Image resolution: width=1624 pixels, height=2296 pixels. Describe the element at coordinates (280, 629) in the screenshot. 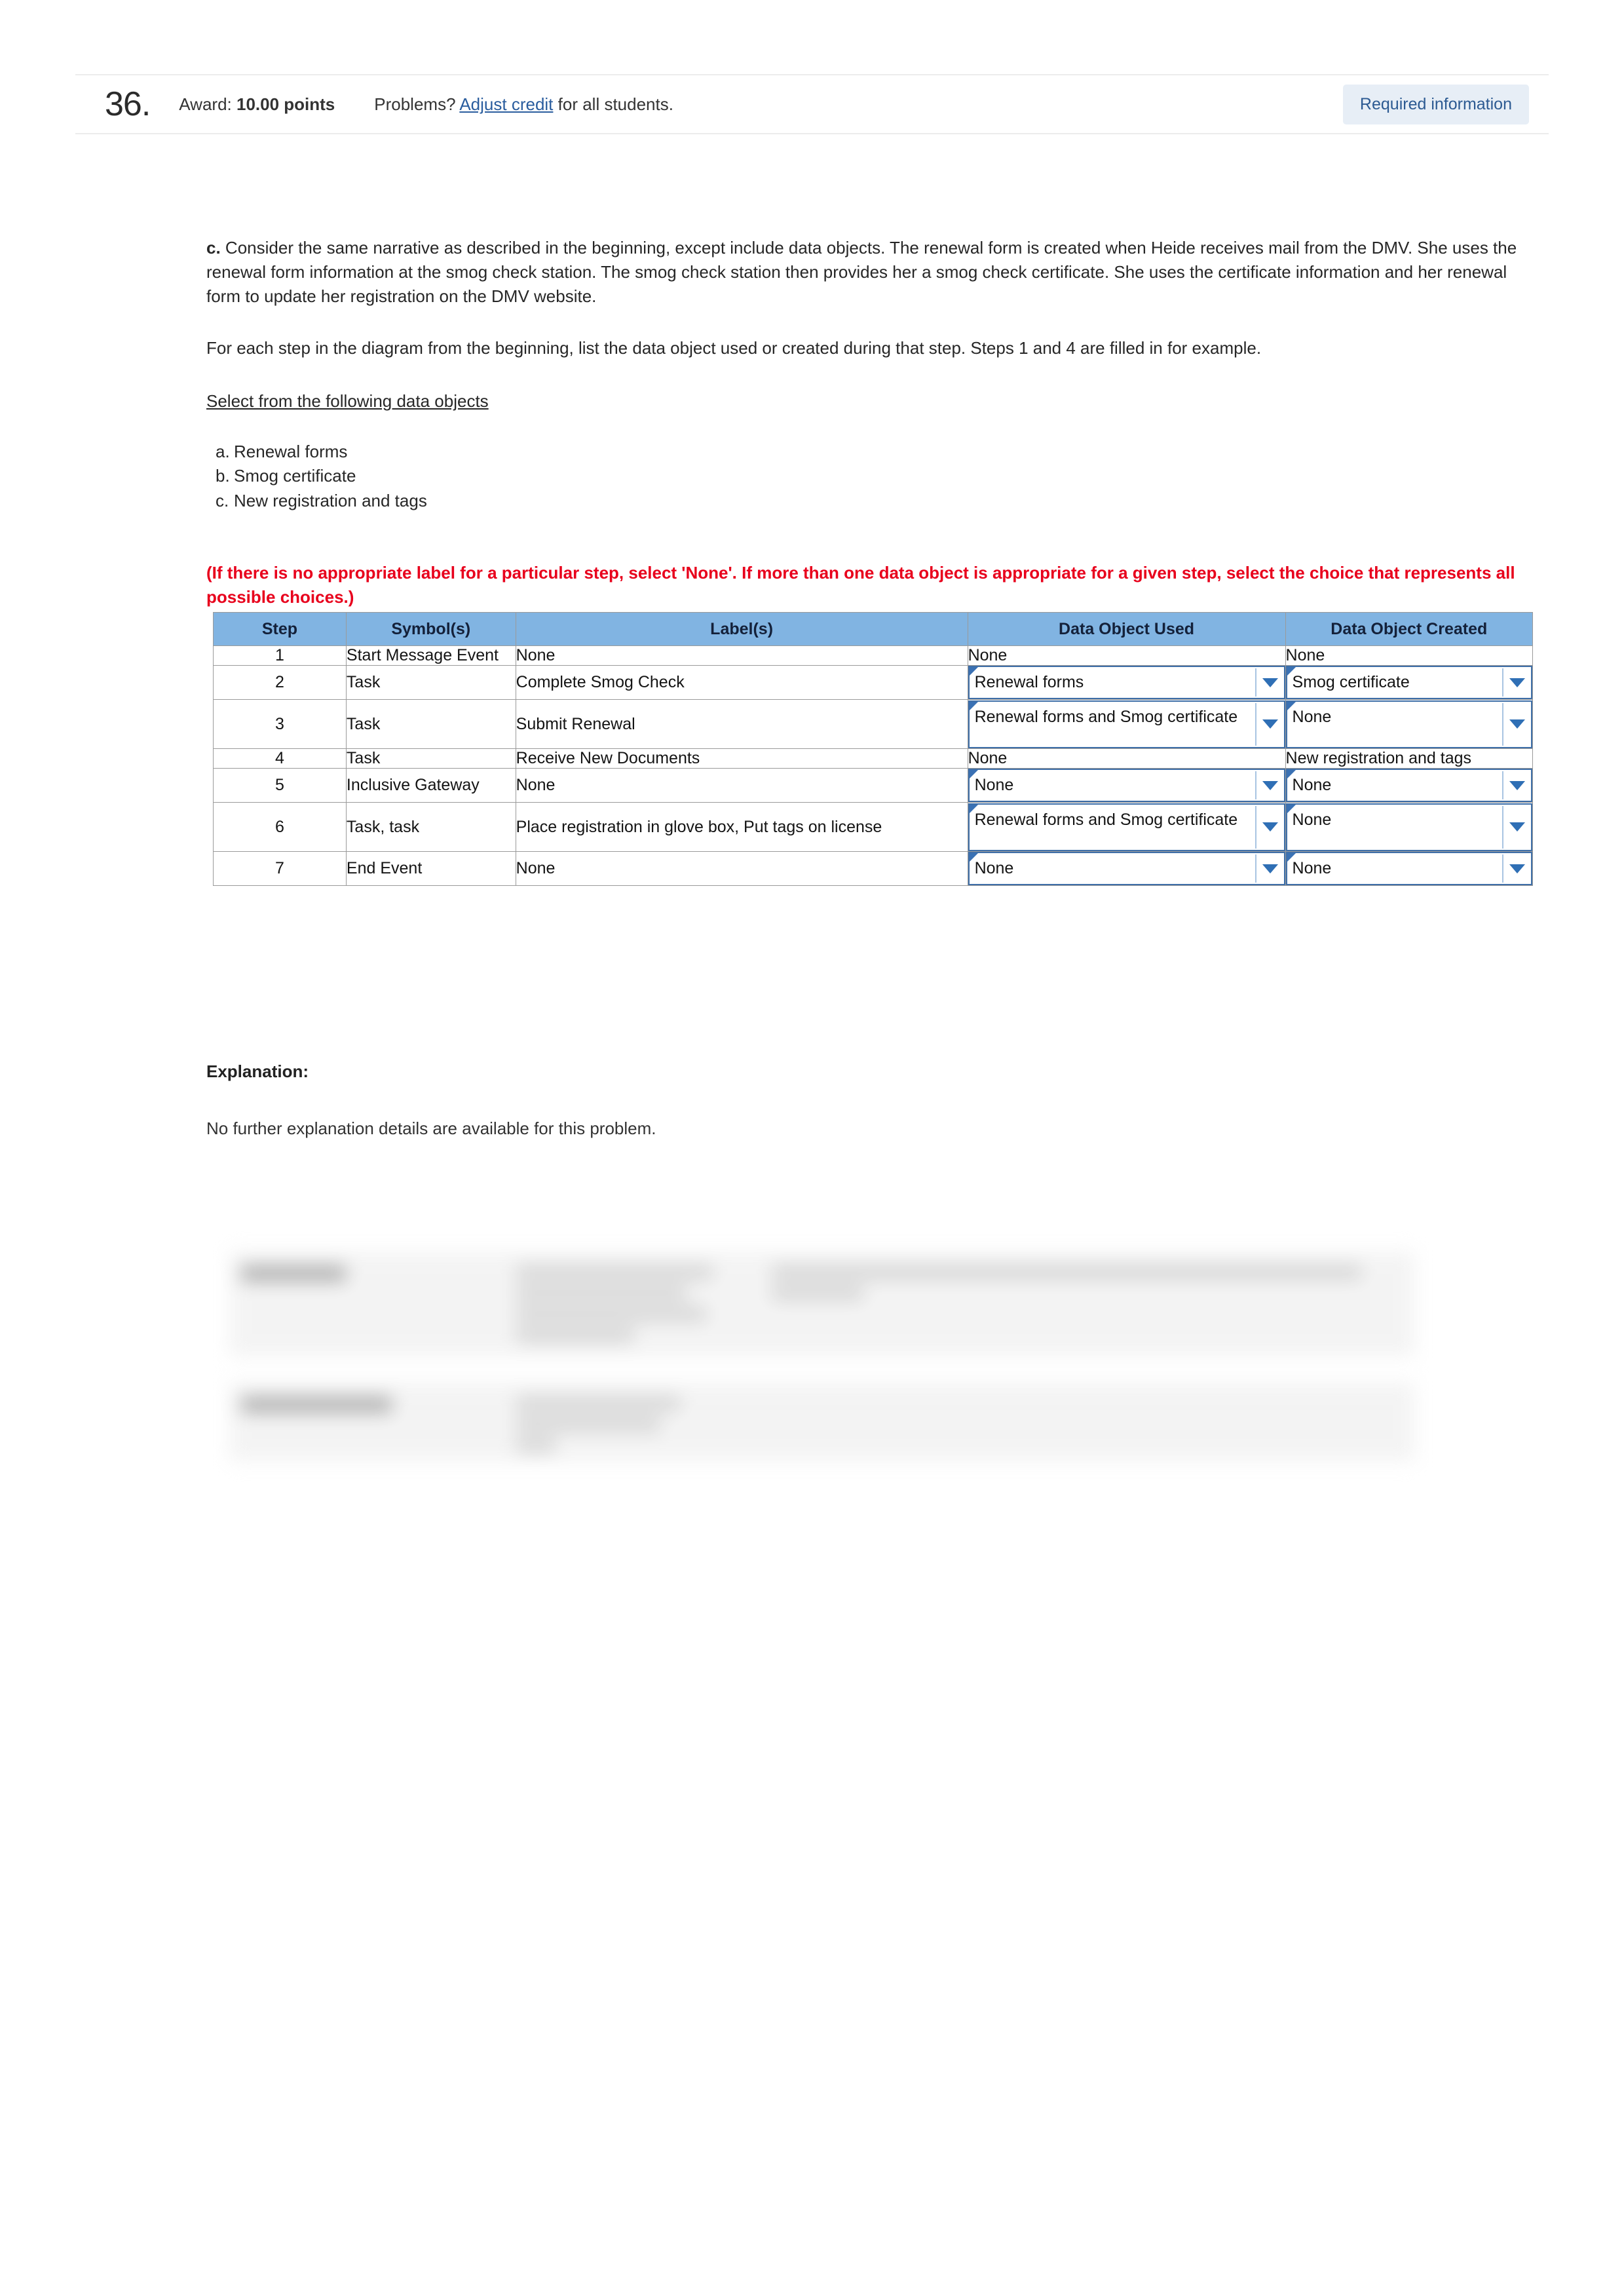

I see `column-header-step: Step` at that location.